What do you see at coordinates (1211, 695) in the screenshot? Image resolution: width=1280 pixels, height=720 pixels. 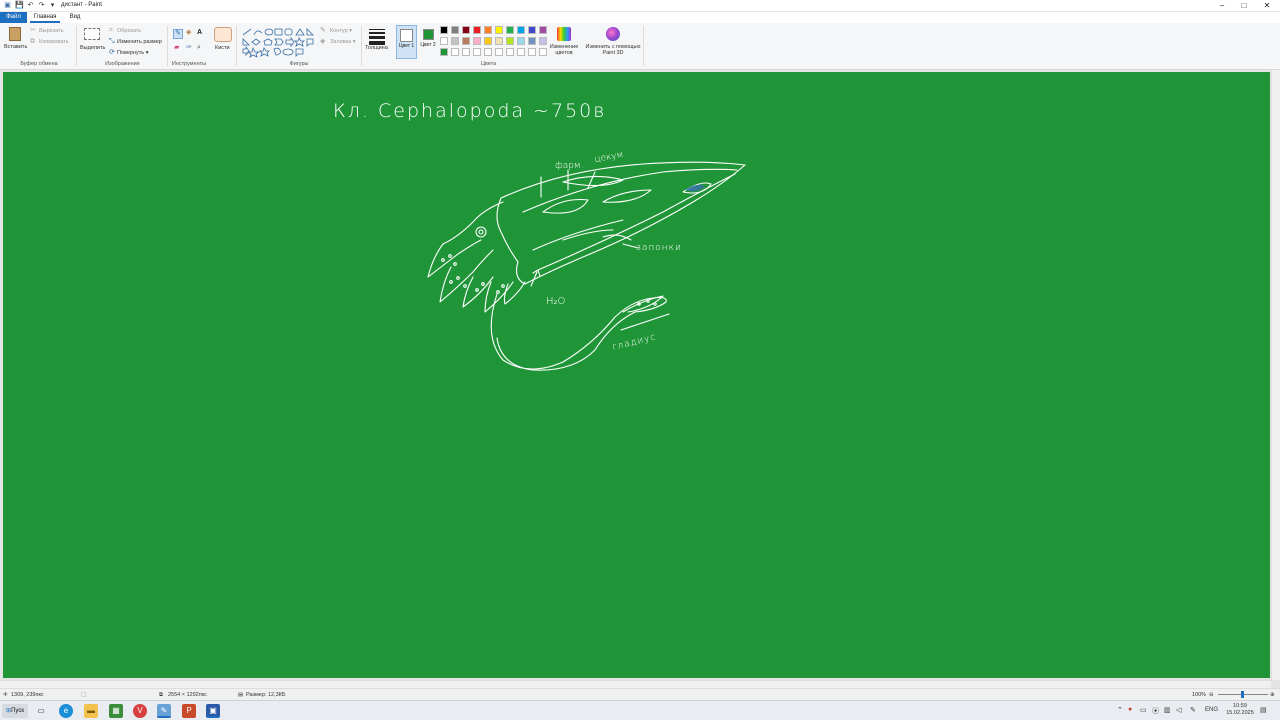 I see `zoom-out-icon: ⊖` at bounding box center [1211, 695].